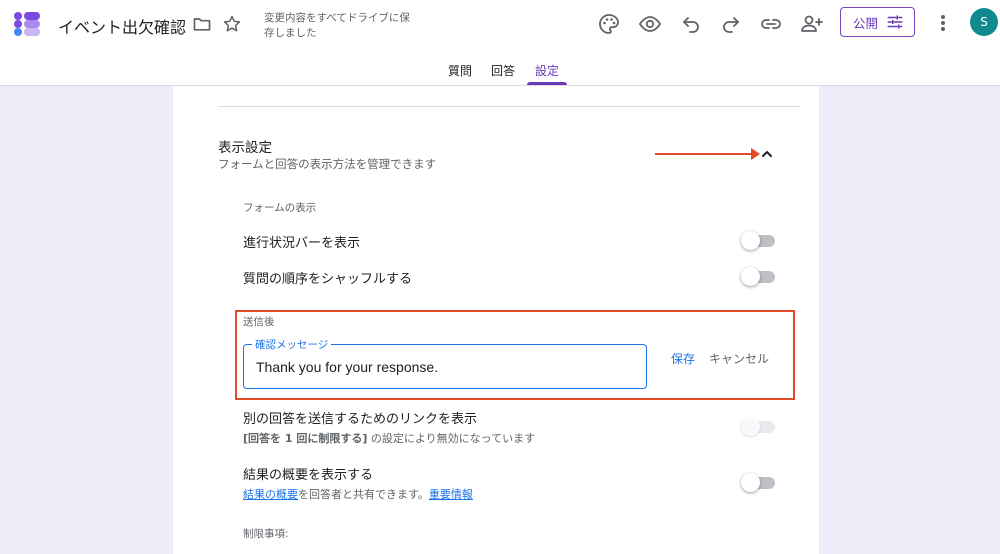 The image size is (1000, 554). What do you see at coordinates (771, 24) in the screenshot?
I see `link-icon` at bounding box center [771, 24].